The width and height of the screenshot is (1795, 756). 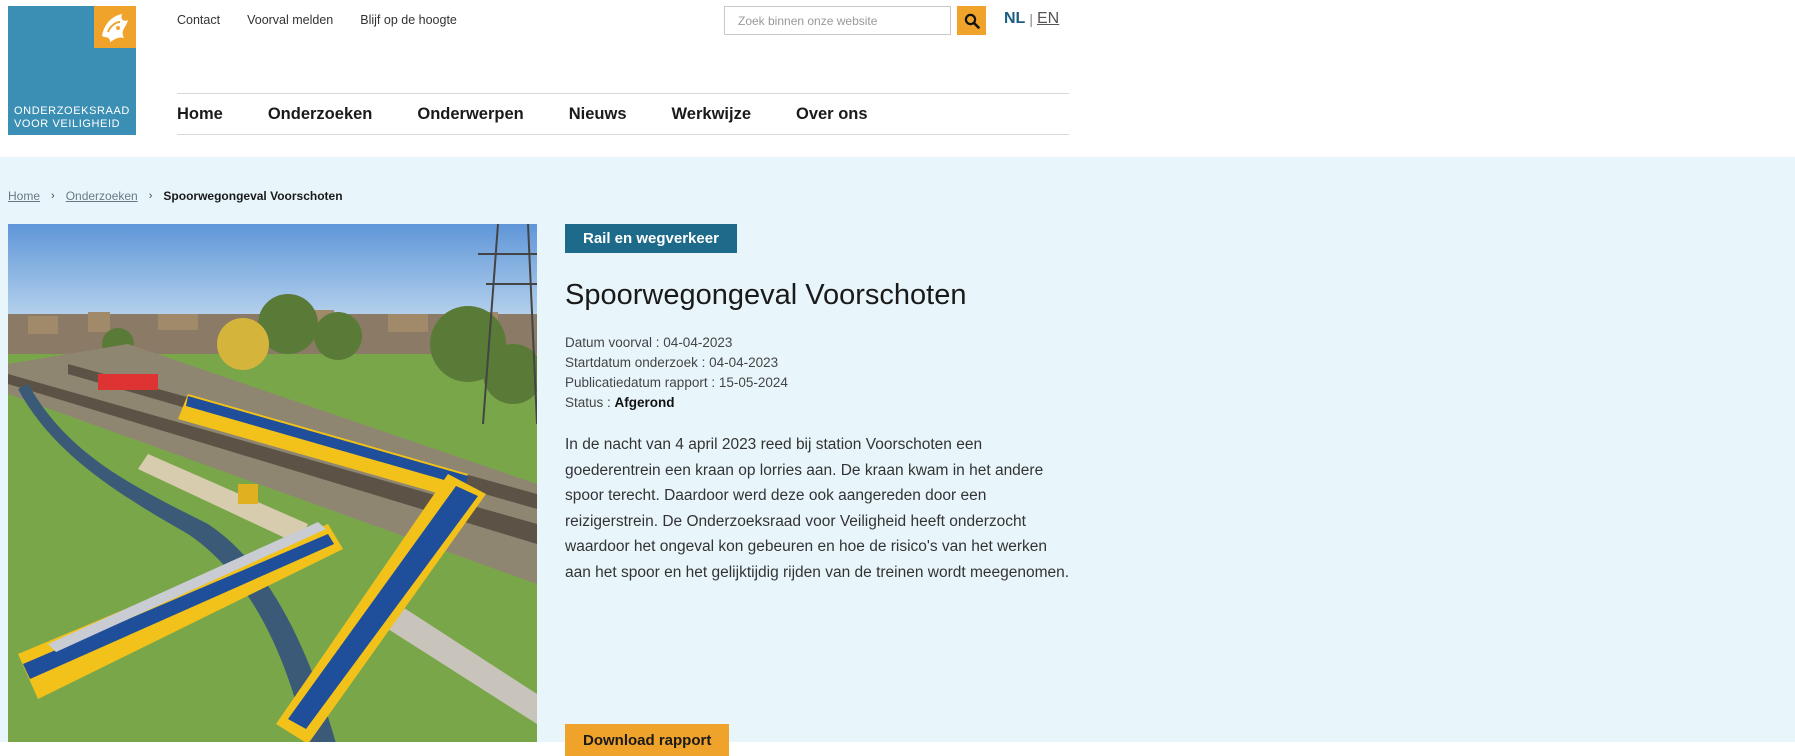 I want to click on search-icon, so click(x=972, y=21).